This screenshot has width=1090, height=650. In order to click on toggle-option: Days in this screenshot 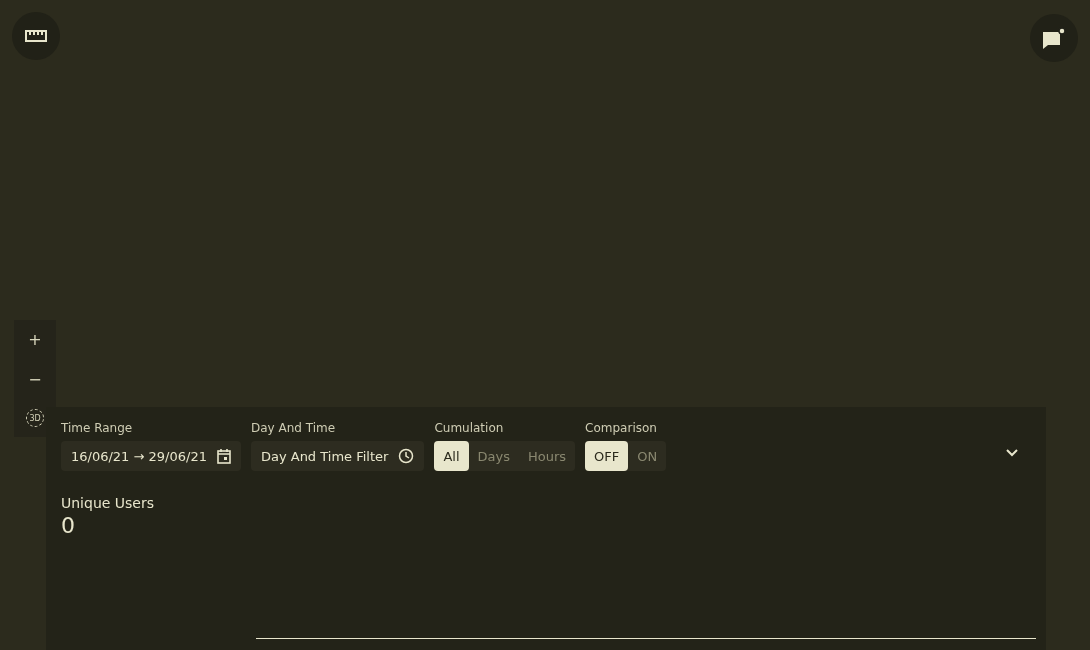, I will do `click(493, 456)`.